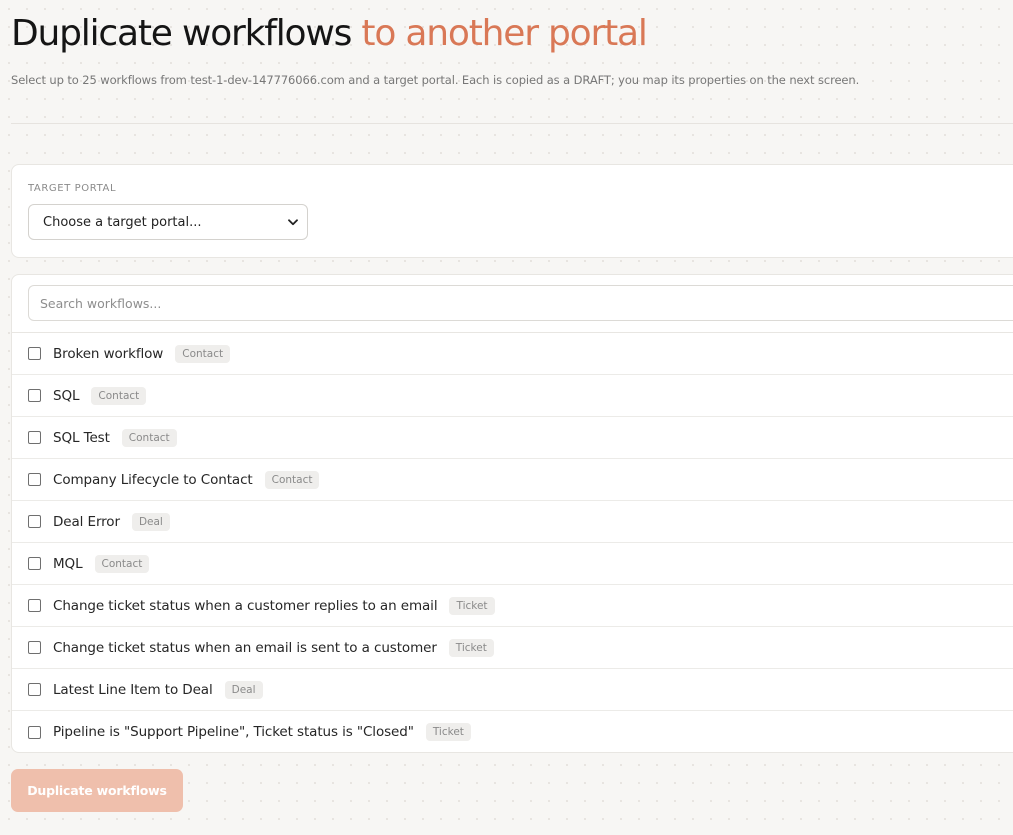 This screenshot has height=835, width=1013. I want to click on page-title: Duplicate workflows to another portal, so click(329, 34).